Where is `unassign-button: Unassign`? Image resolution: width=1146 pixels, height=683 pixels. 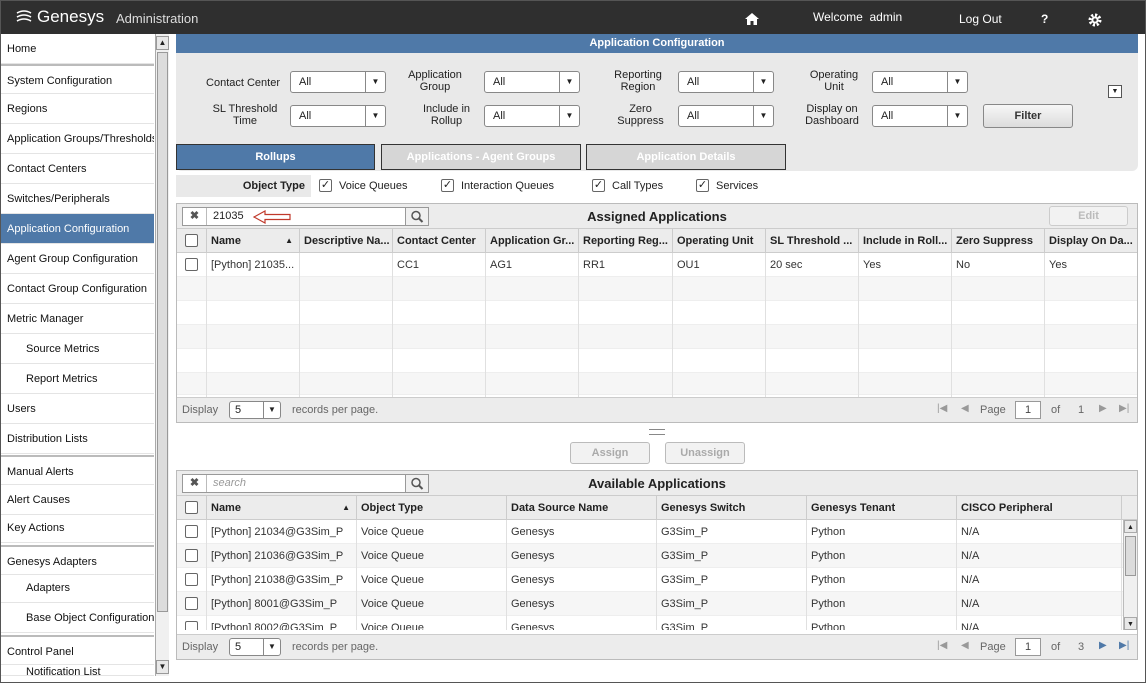 unassign-button: Unassign is located at coordinates (705, 453).